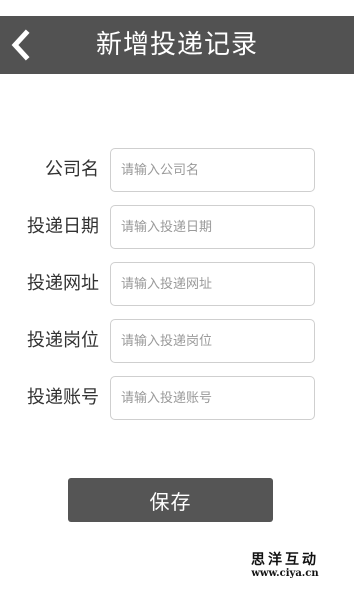 The width and height of the screenshot is (354, 591). I want to click on account-input, so click(212, 398).